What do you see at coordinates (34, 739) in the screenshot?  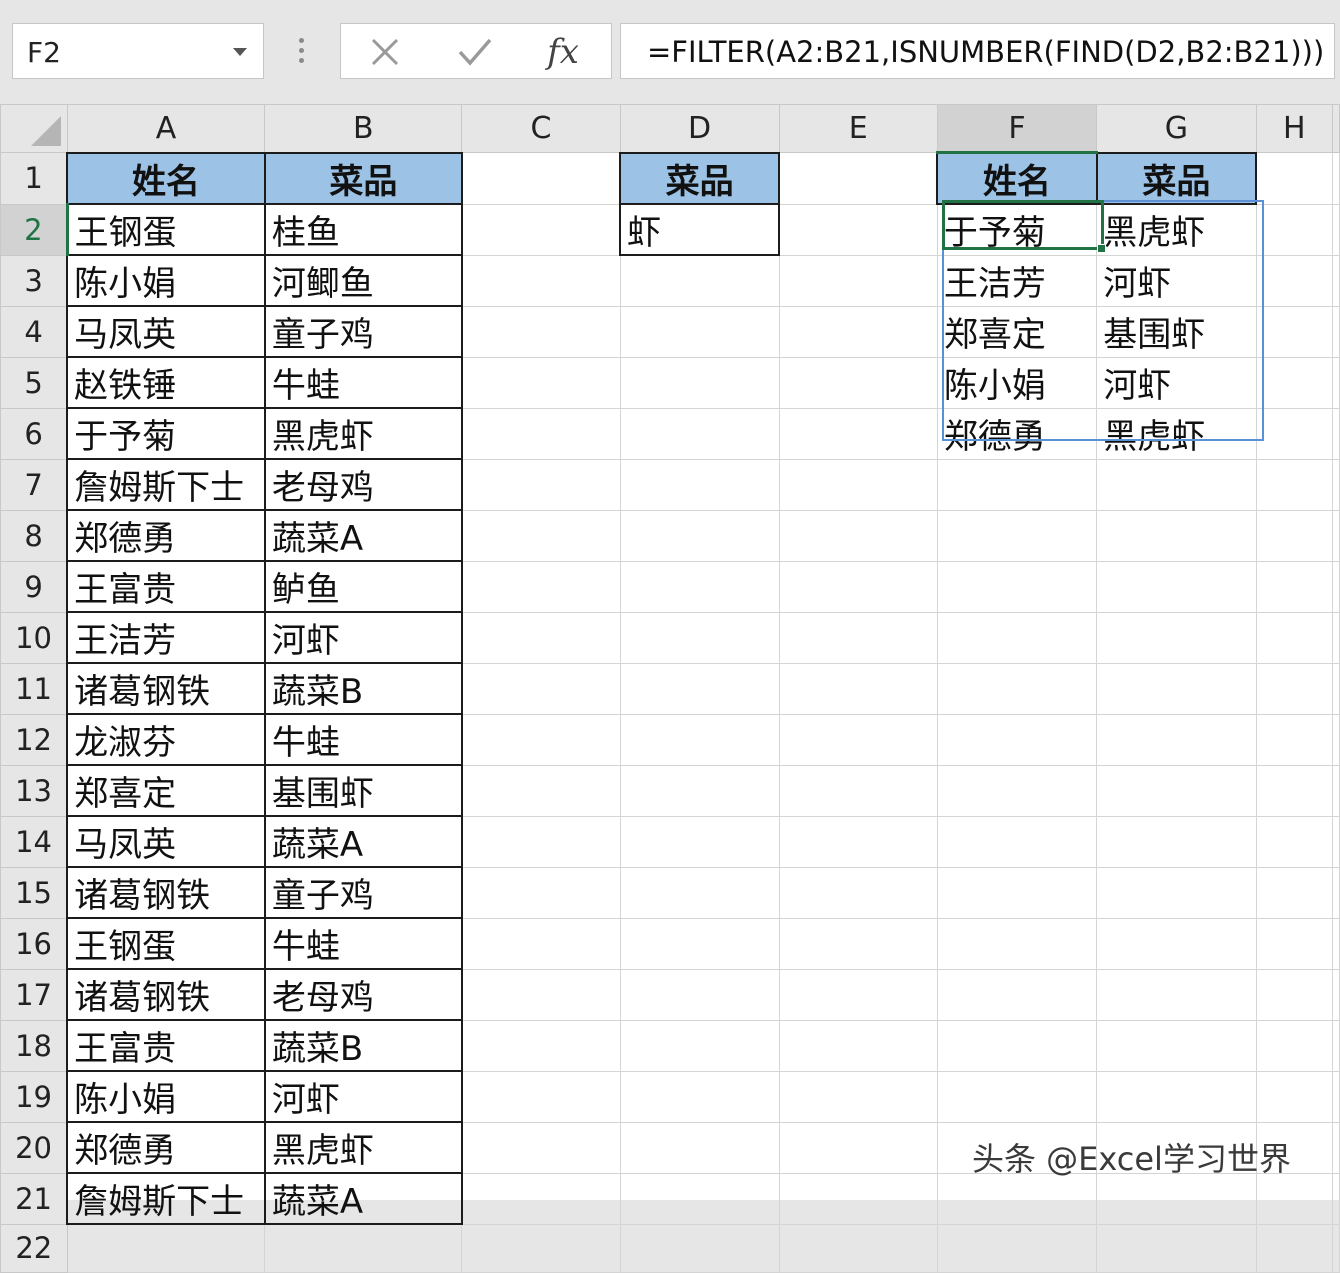 I see `row-header-12: 12` at bounding box center [34, 739].